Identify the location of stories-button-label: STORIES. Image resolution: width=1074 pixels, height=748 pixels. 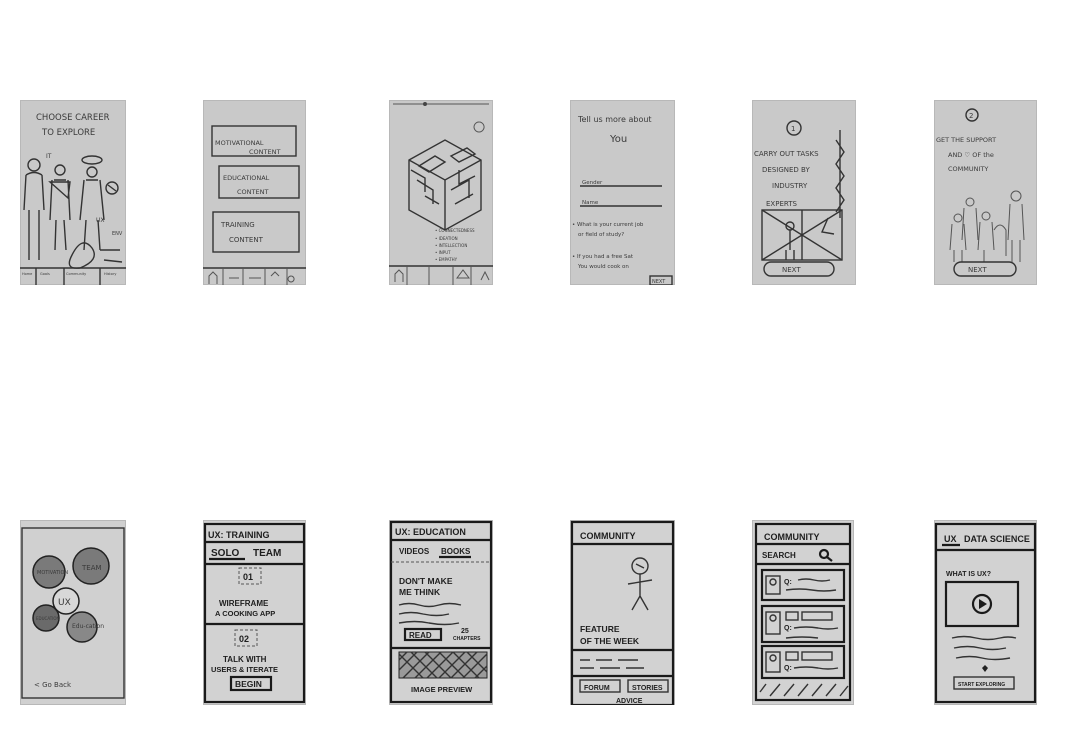
(647, 688).